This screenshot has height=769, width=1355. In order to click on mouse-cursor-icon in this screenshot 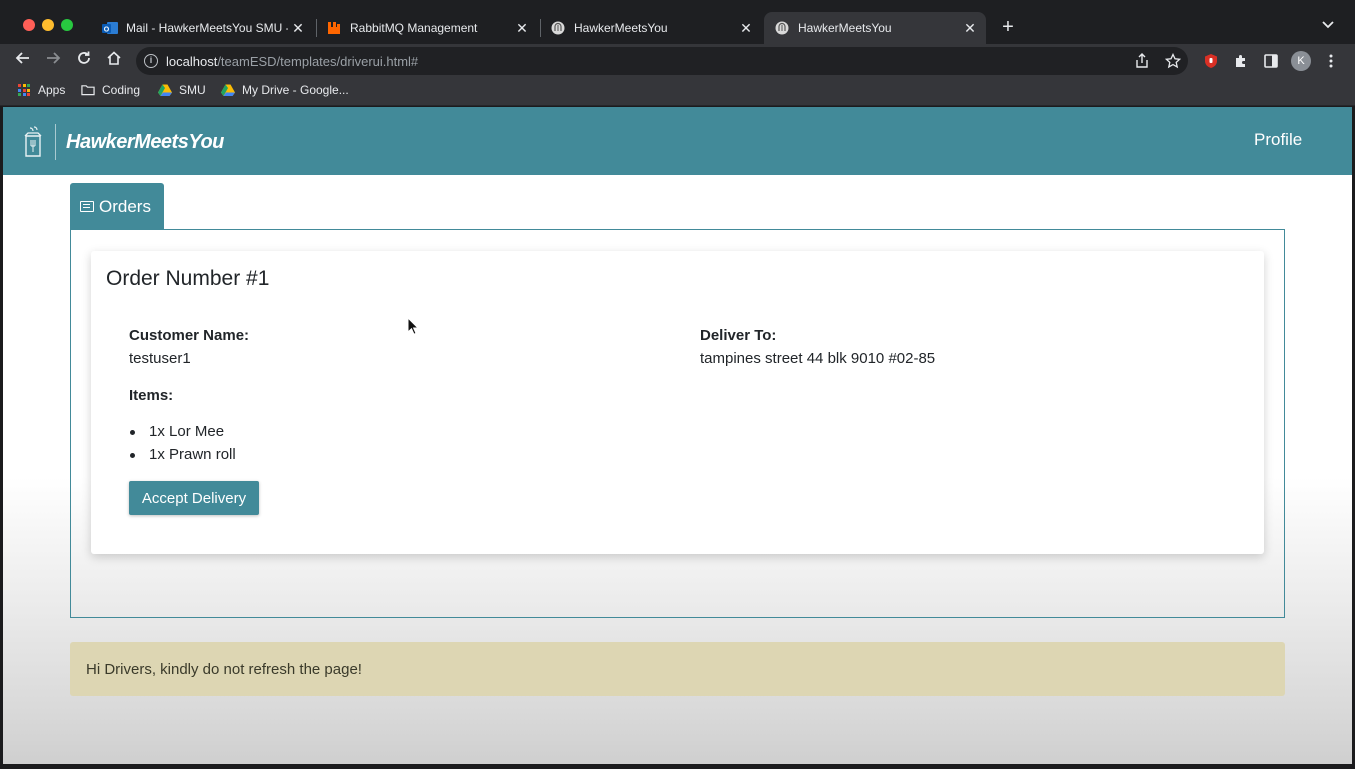, I will do `click(413, 325)`.